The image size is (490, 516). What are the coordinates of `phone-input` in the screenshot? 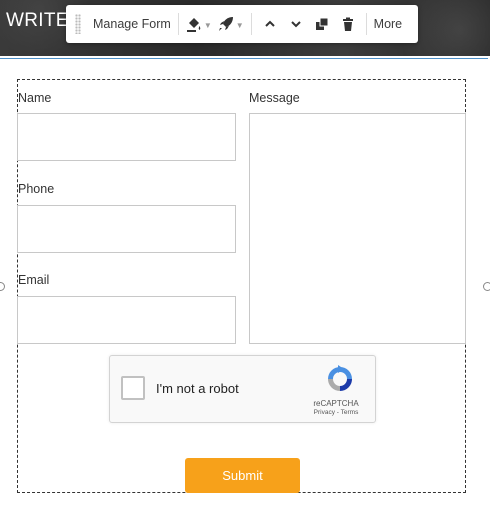 It's located at (126, 229).